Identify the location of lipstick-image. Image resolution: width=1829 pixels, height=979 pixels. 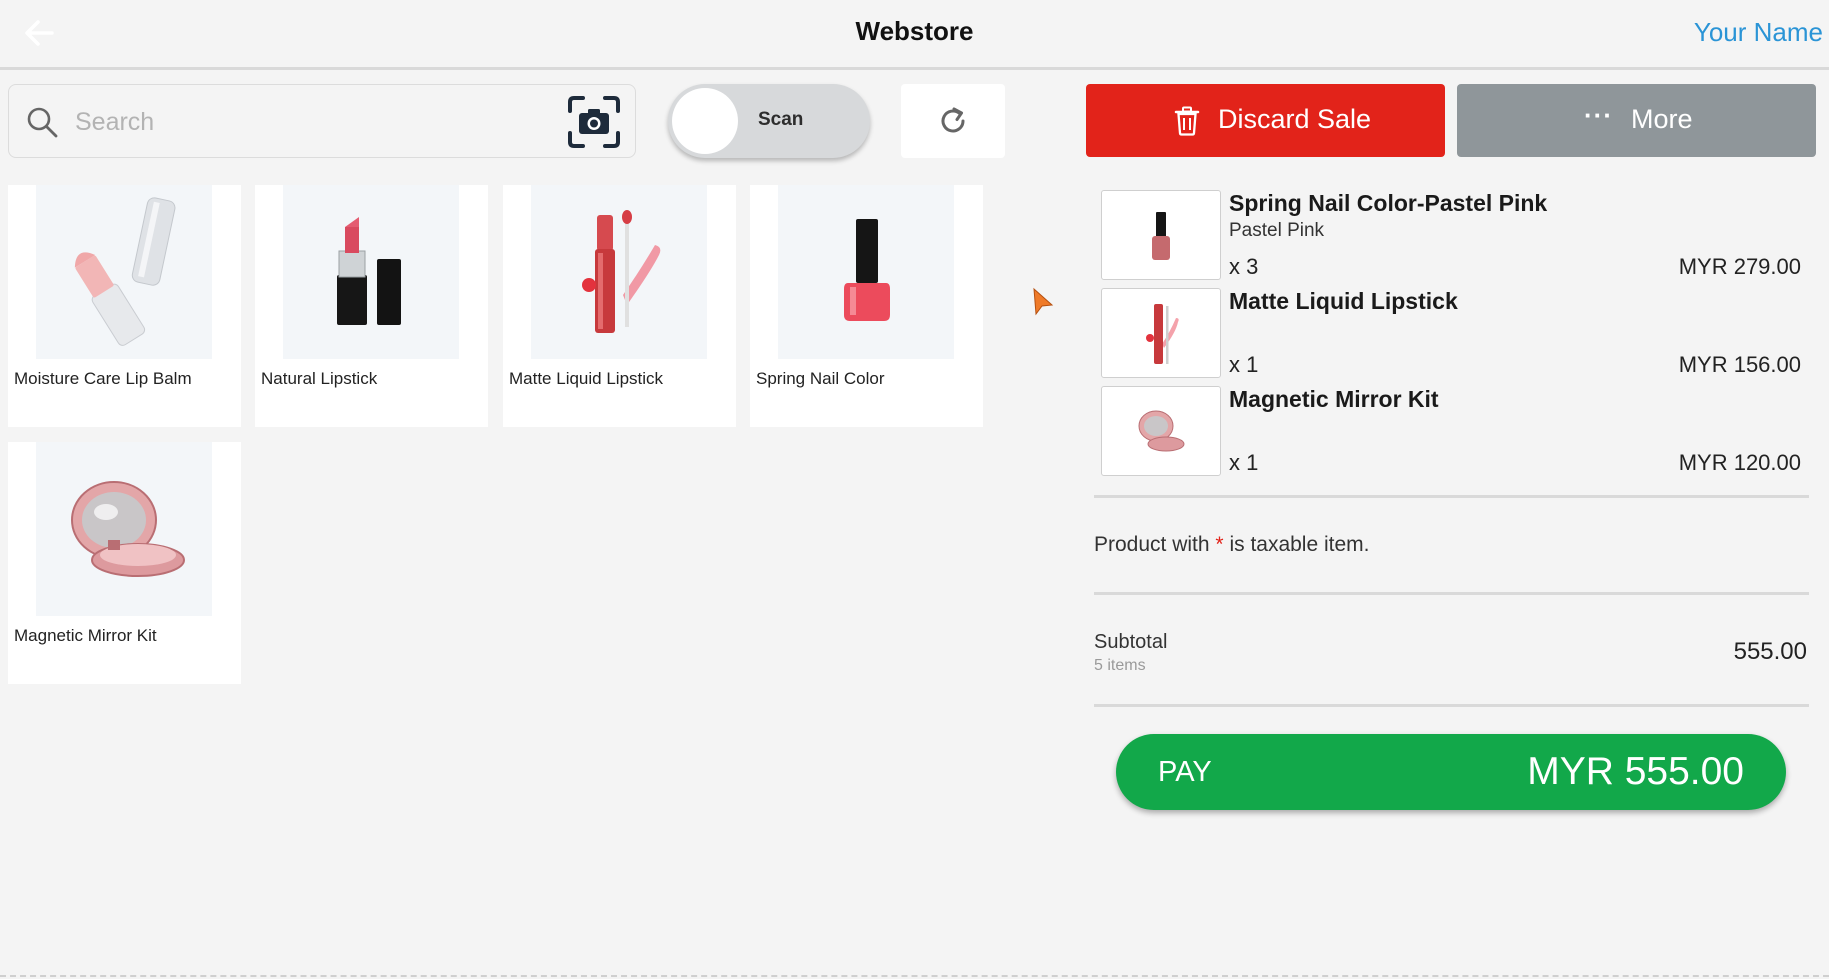
(369, 271).